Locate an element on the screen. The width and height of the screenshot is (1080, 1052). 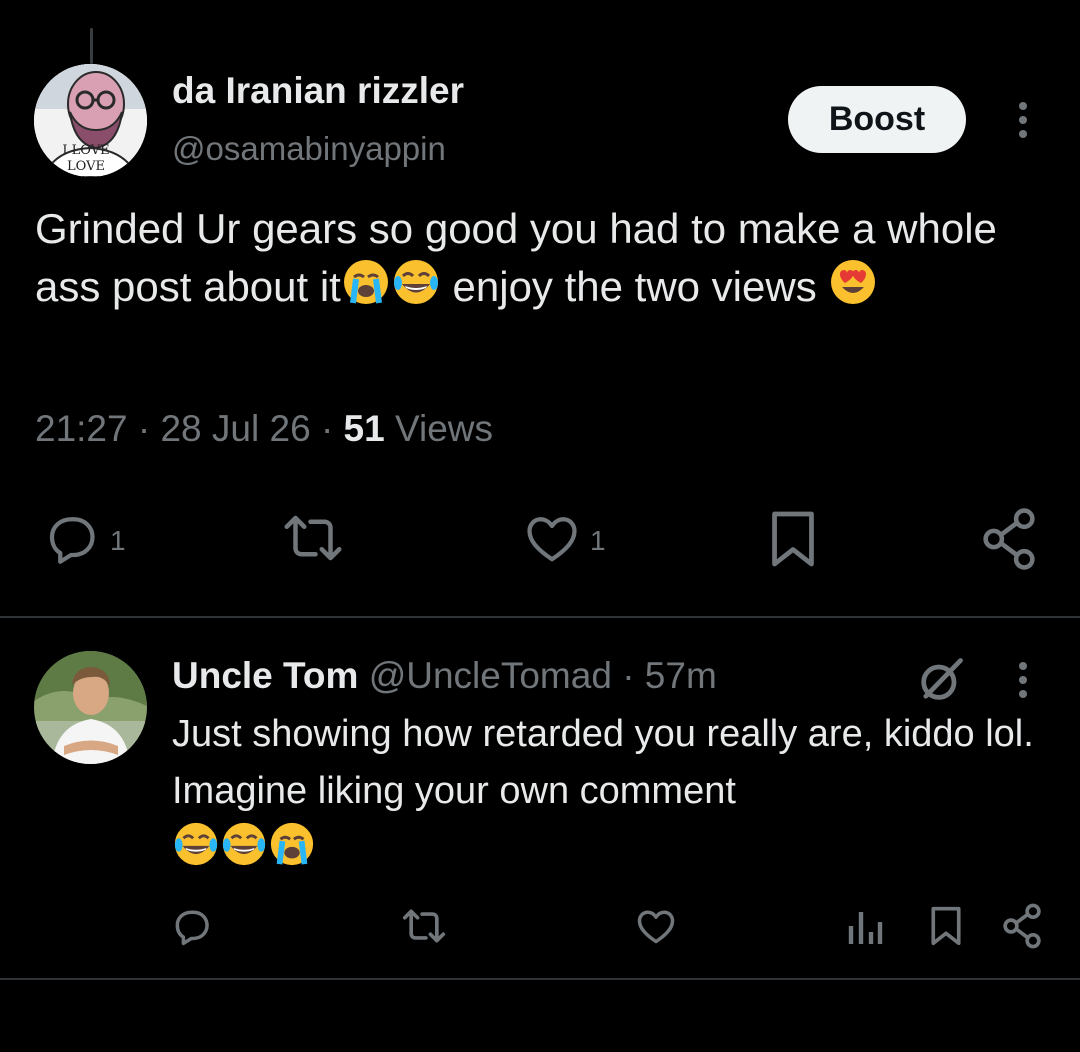
like-button is located at coordinates (656, 928).